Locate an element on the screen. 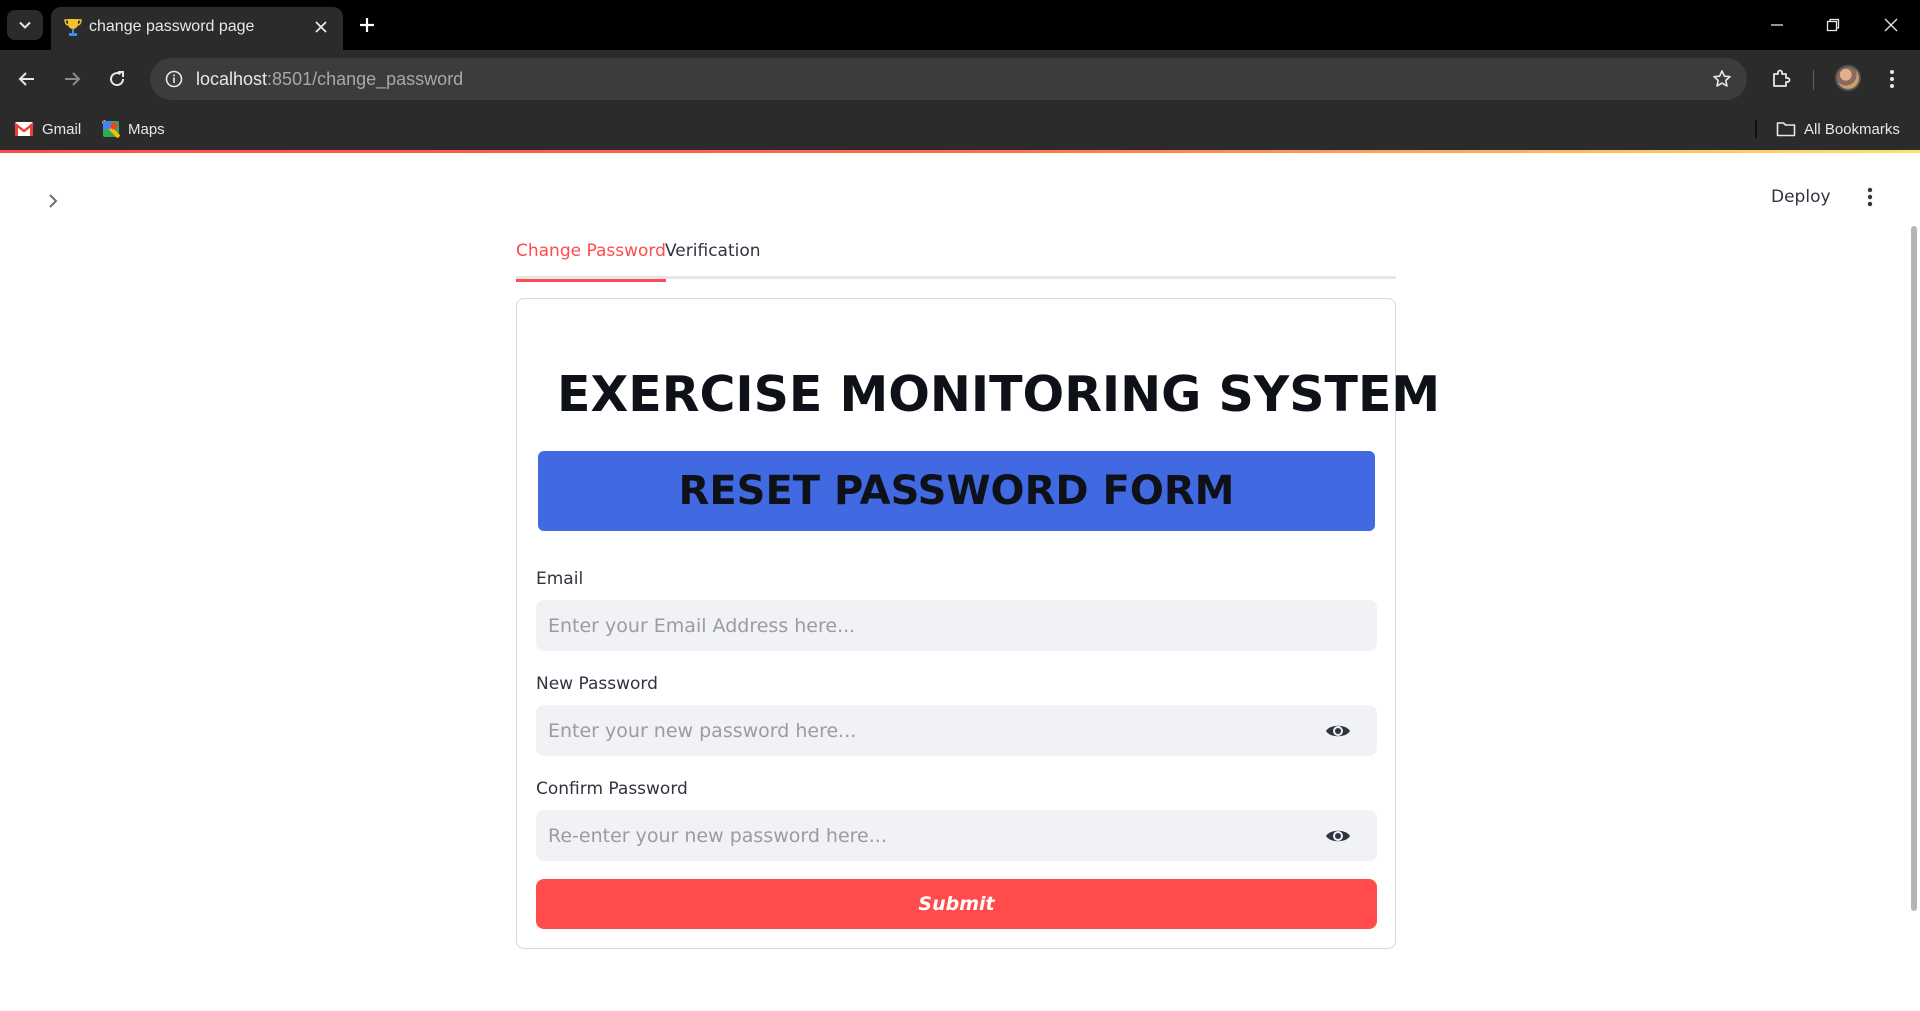 This screenshot has height=1011, width=1920. confirm-password-label: Confirm Password is located at coordinates (612, 789).